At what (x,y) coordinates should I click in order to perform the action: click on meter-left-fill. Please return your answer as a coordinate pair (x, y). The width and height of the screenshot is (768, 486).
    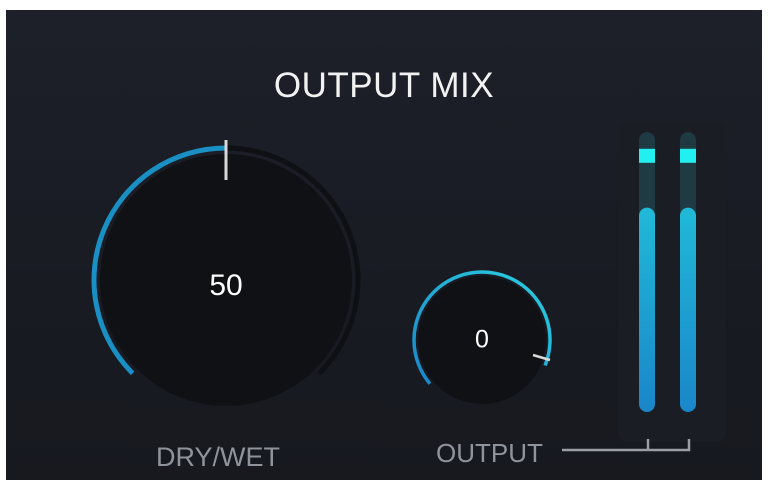
    Looking at the image, I should click on (647, 309).